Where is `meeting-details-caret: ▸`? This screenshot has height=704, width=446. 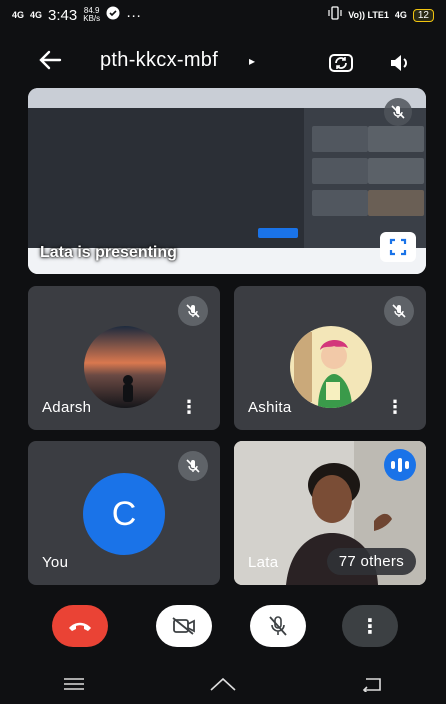 meeting-details-caret: ▸ is located at coordinates (252, 61).